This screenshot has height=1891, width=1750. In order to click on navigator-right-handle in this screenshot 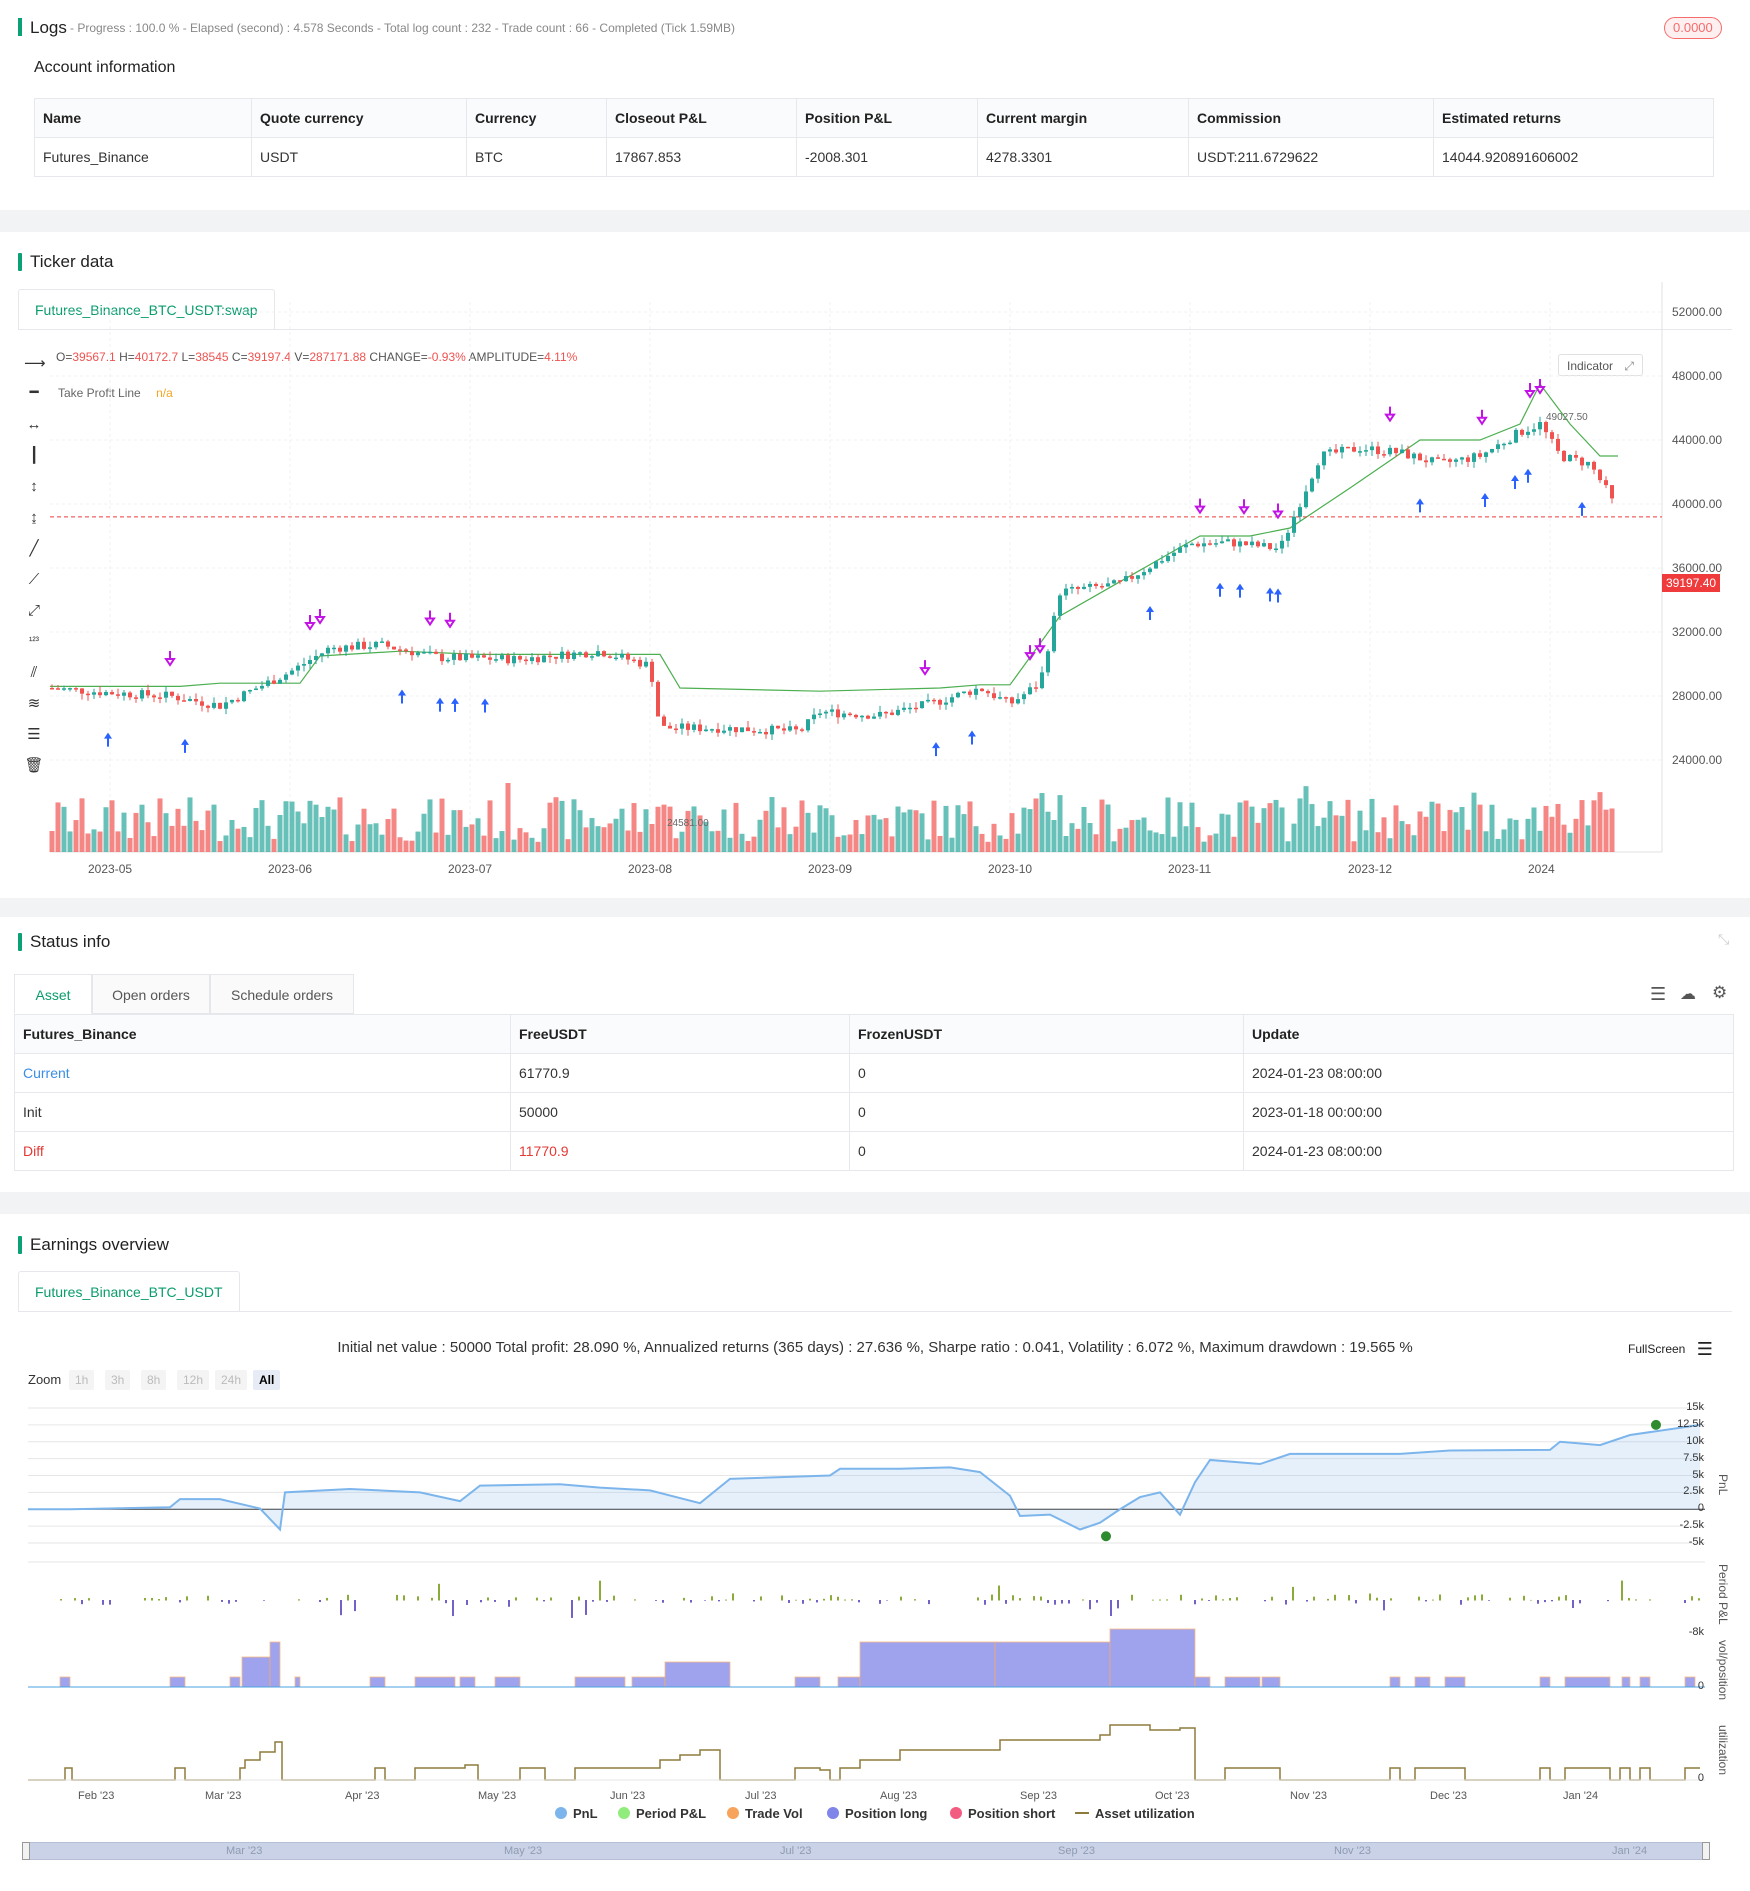, I will do `click(1706, 1851)`.